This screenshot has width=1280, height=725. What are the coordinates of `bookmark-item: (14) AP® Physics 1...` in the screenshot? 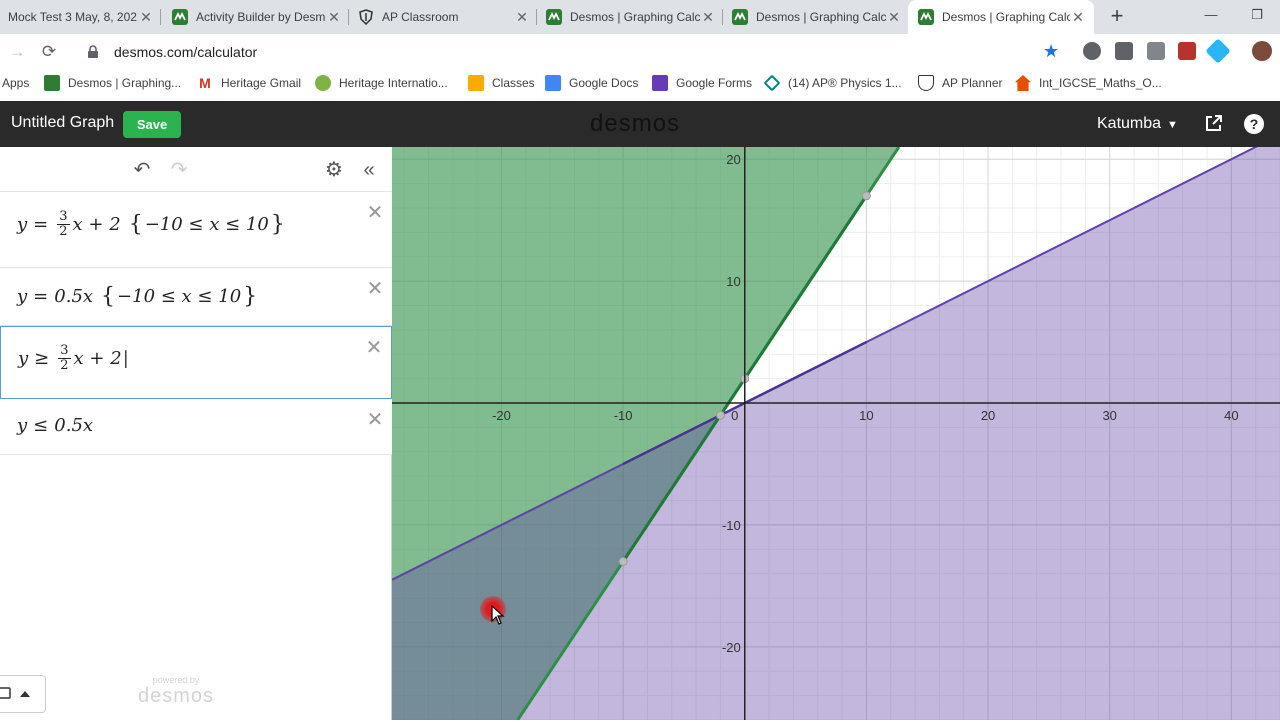 It's located at (832, 83).